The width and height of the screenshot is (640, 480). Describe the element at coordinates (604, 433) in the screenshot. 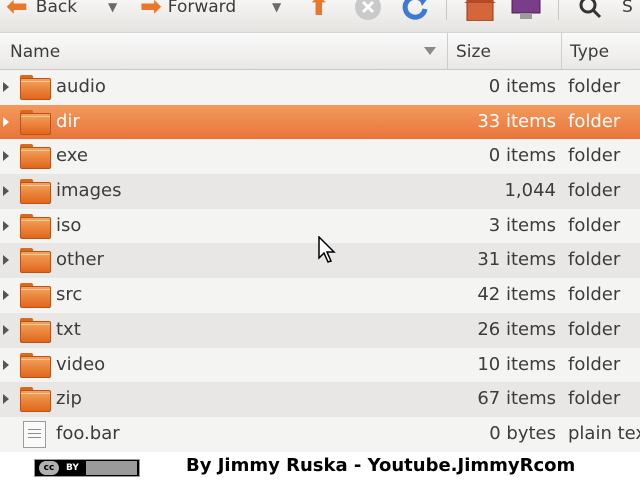

I see `row-type: plain tex` at that location.